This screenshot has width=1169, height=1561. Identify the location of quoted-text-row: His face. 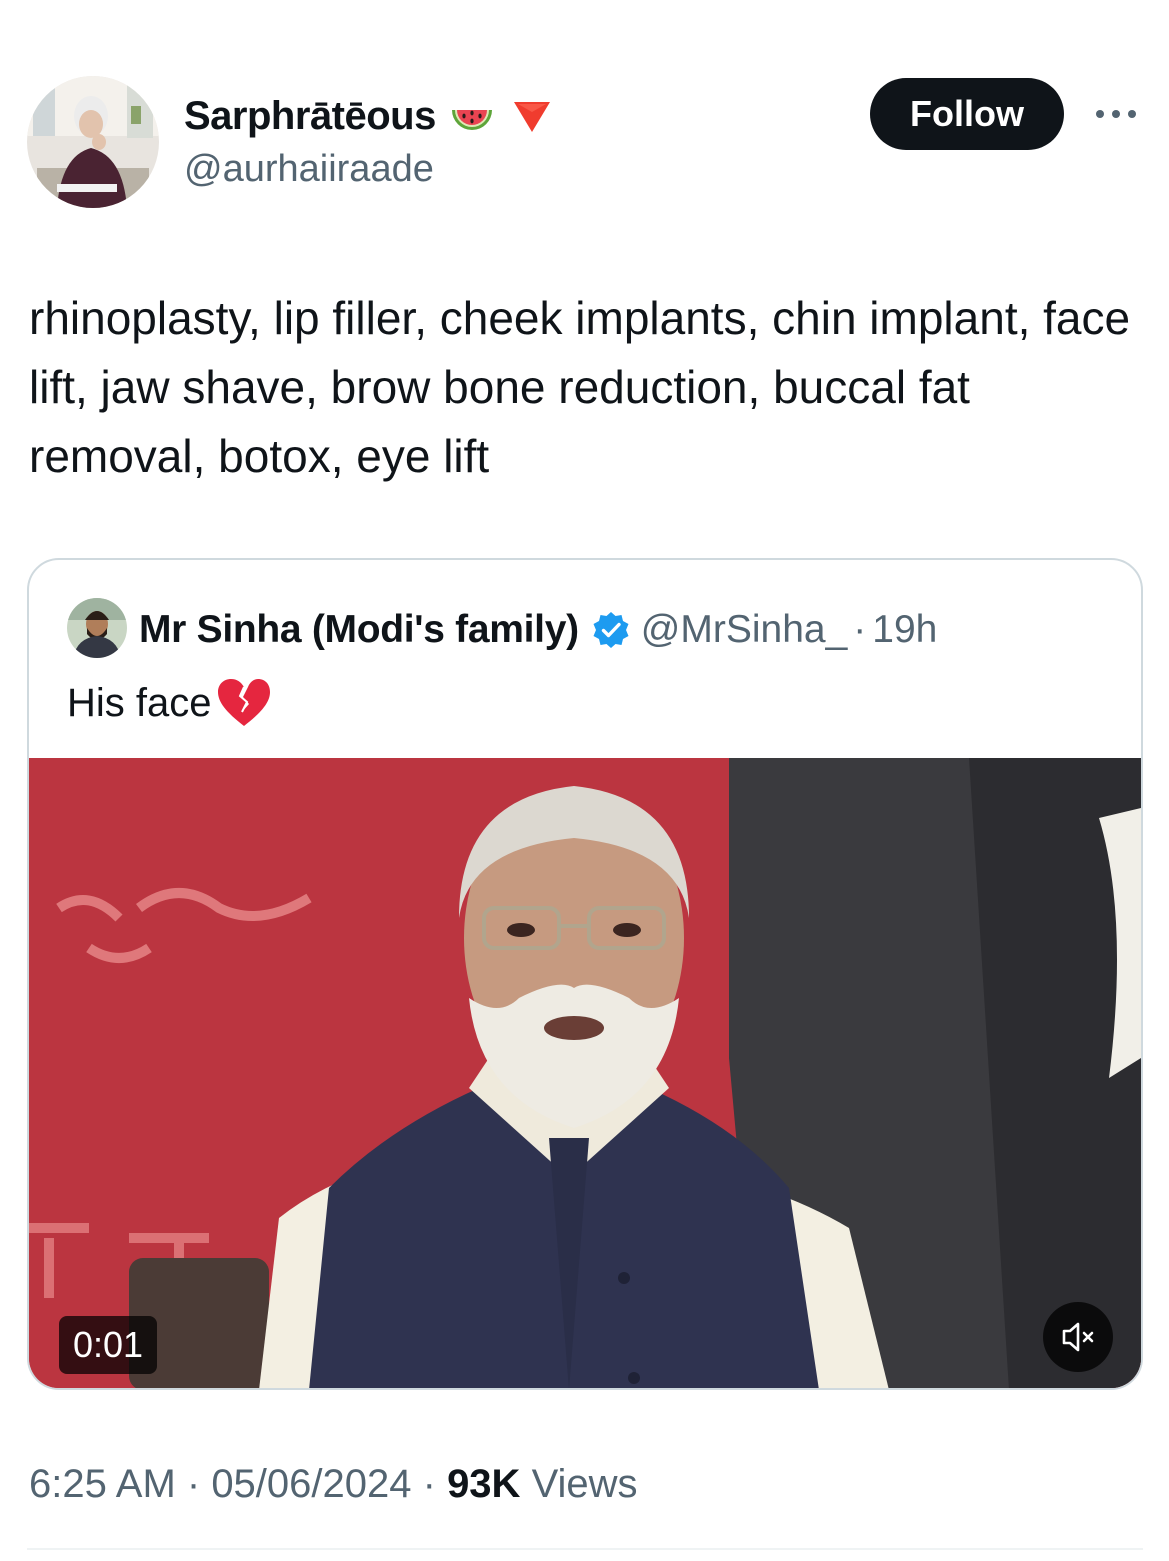
(169, 703).